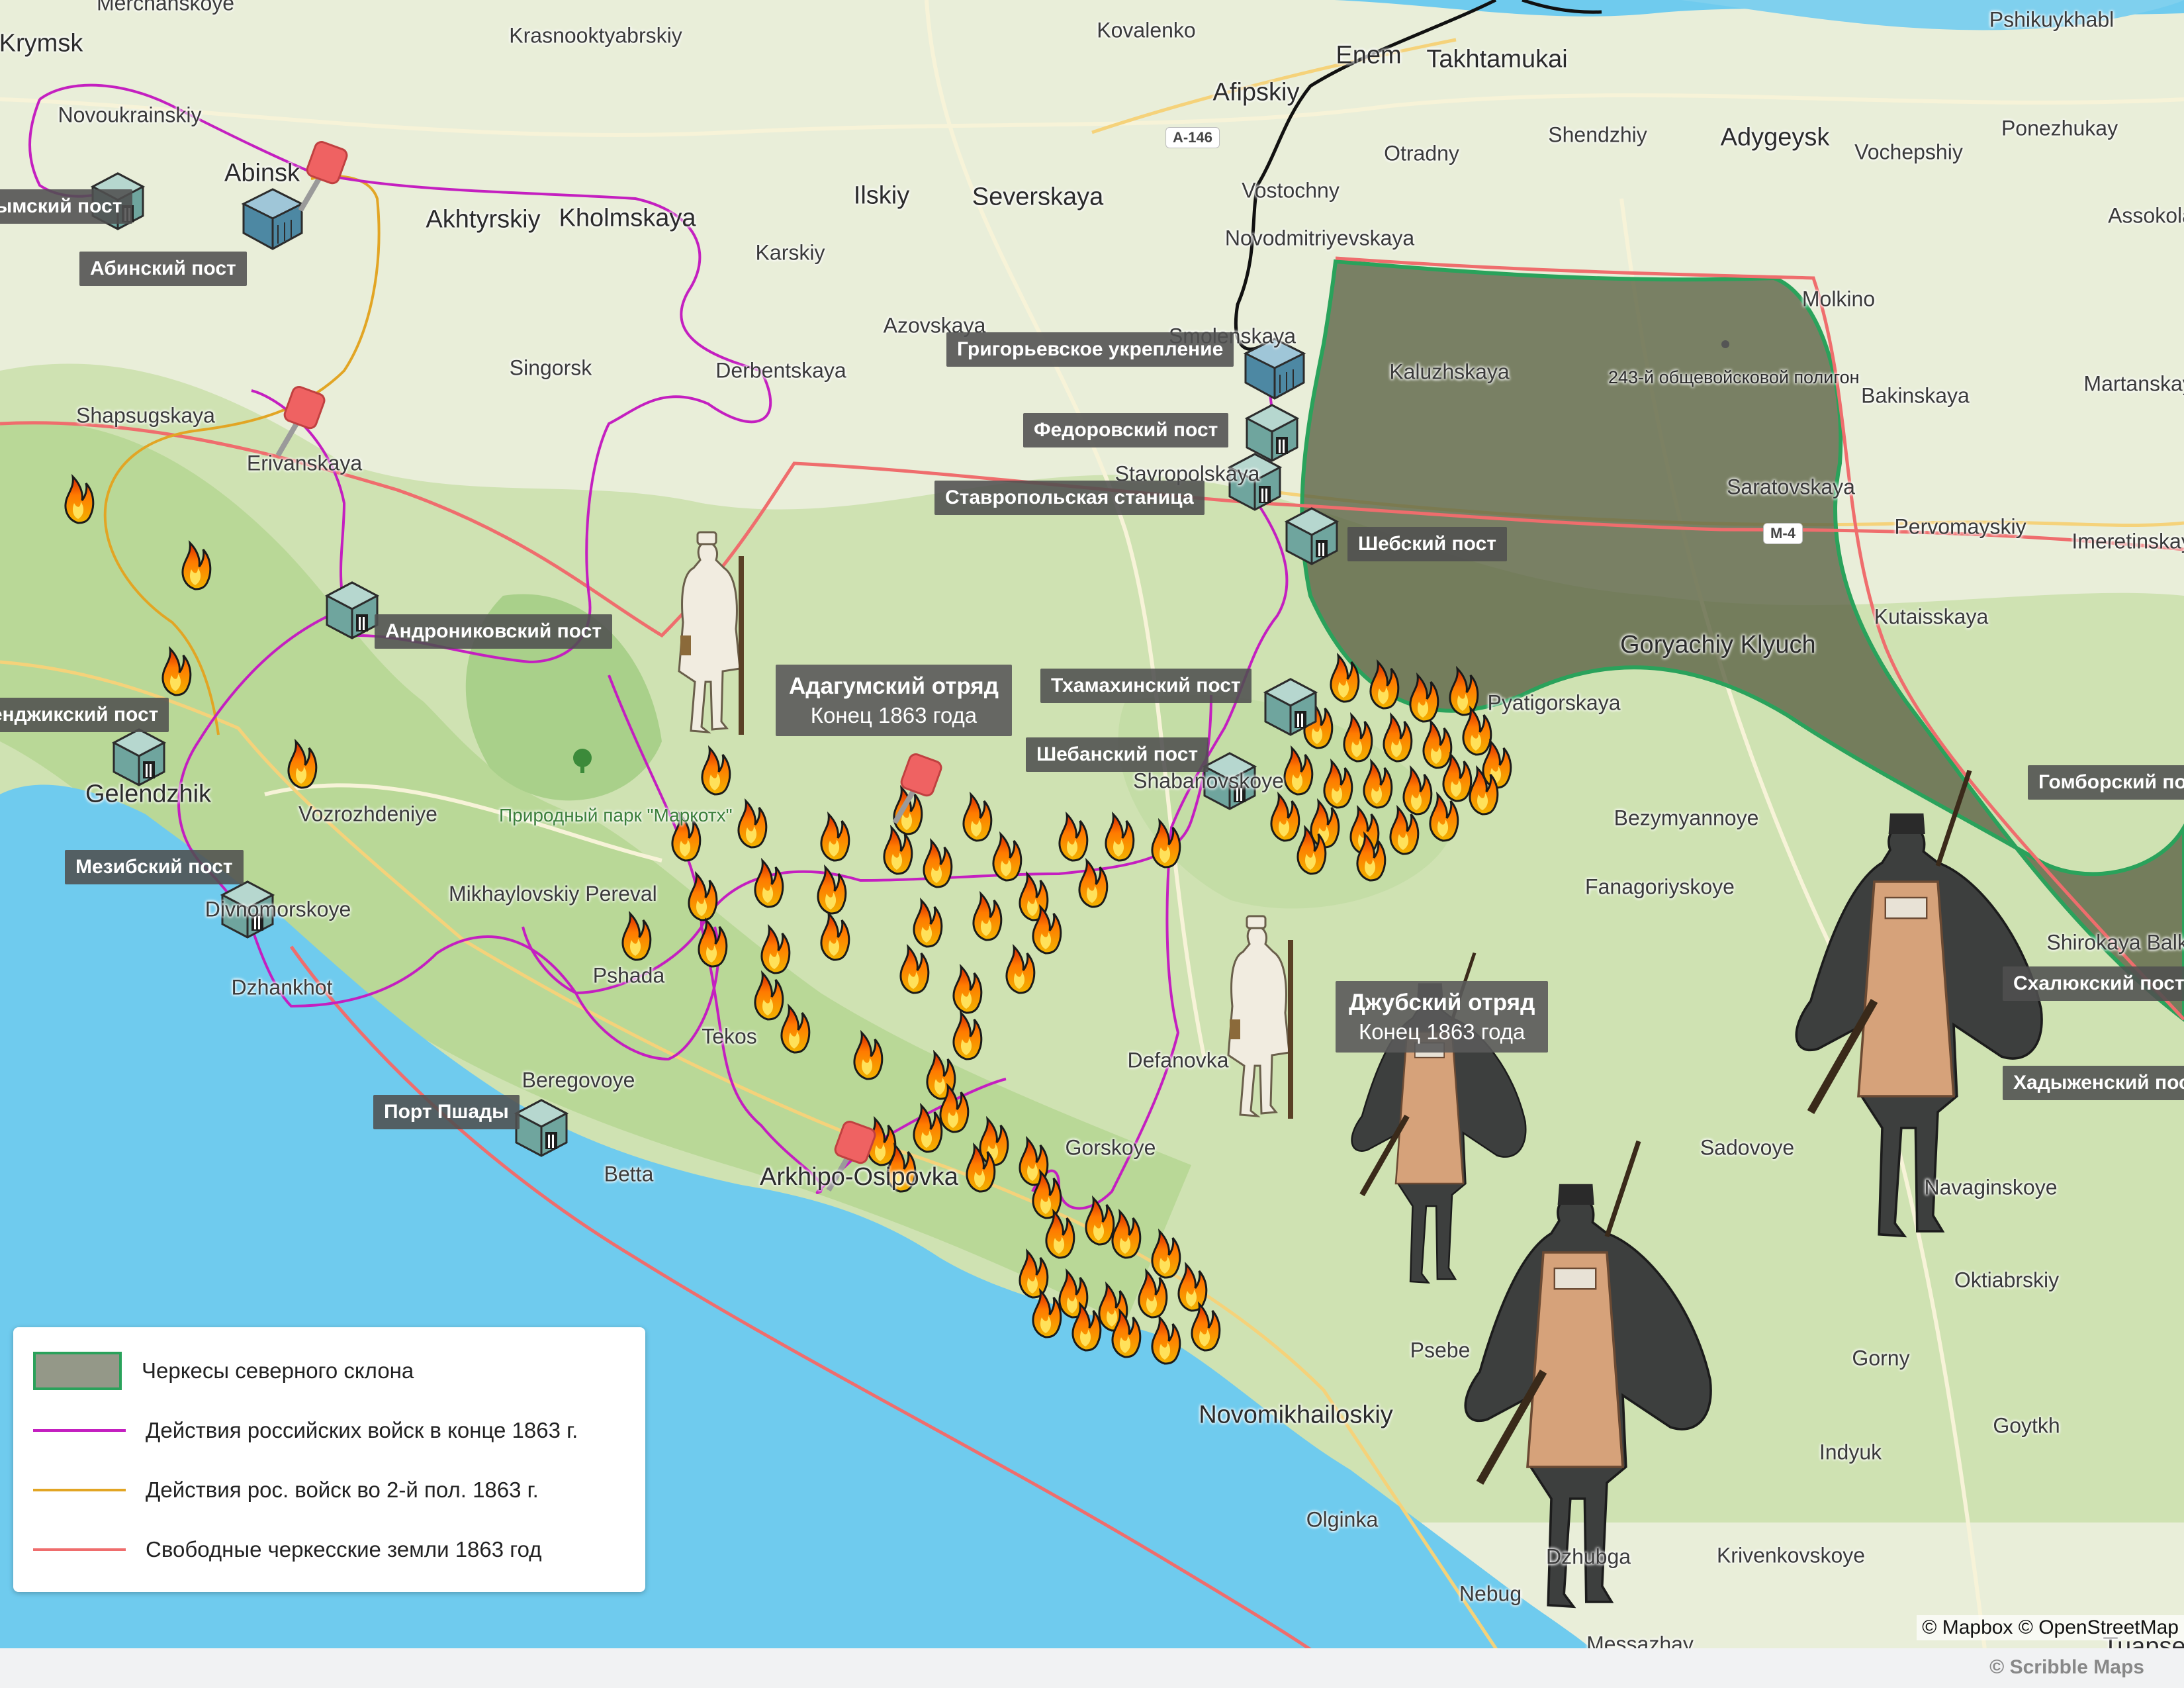 The image size is (2184, 1688). Describe the element at coordinates (1319, 238) in the screenshot. I see `town-label: Novodmitriyevskaya` at that location.